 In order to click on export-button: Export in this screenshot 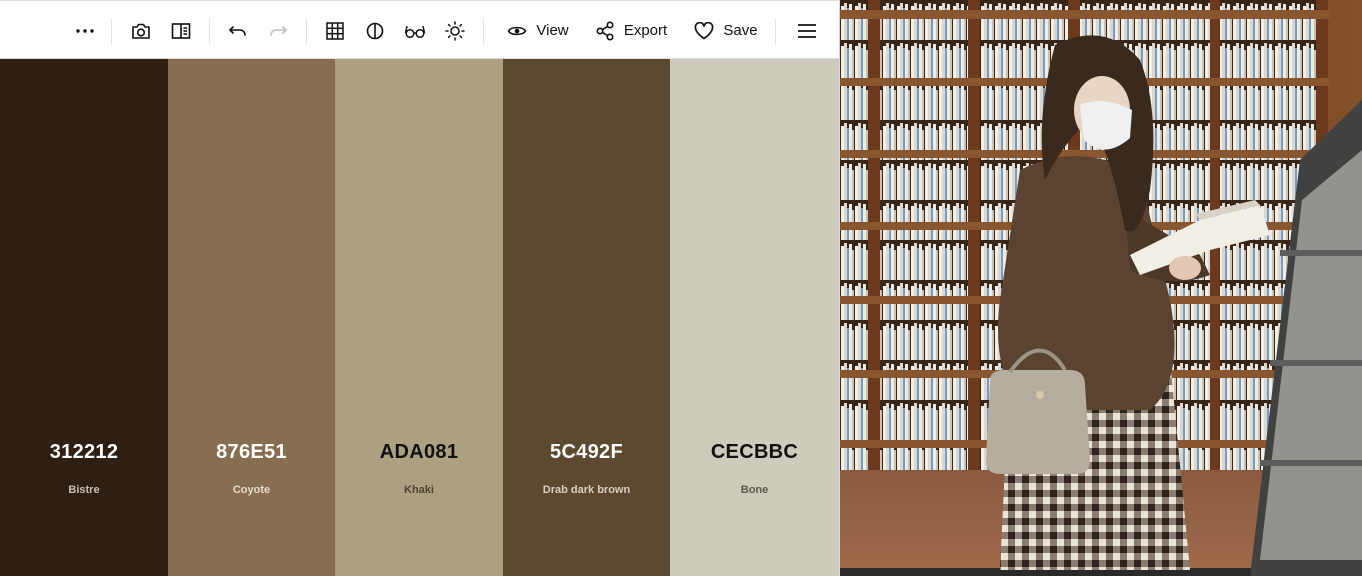, I will do `click(631, 30)`.